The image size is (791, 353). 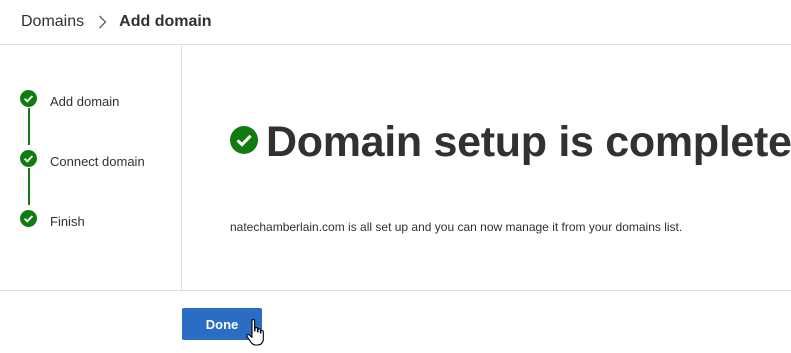 I want to click on page-title-row: Domain setup is complete, so click(x=510, y=142).